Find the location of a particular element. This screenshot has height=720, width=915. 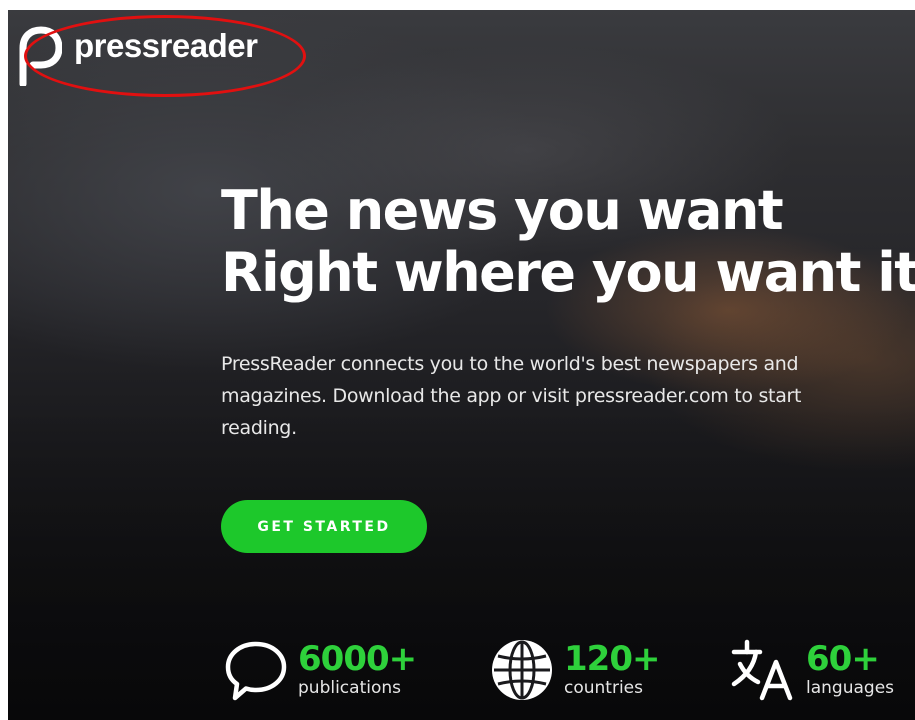

brand-name: pressreader is located at coordinates (166, 45).